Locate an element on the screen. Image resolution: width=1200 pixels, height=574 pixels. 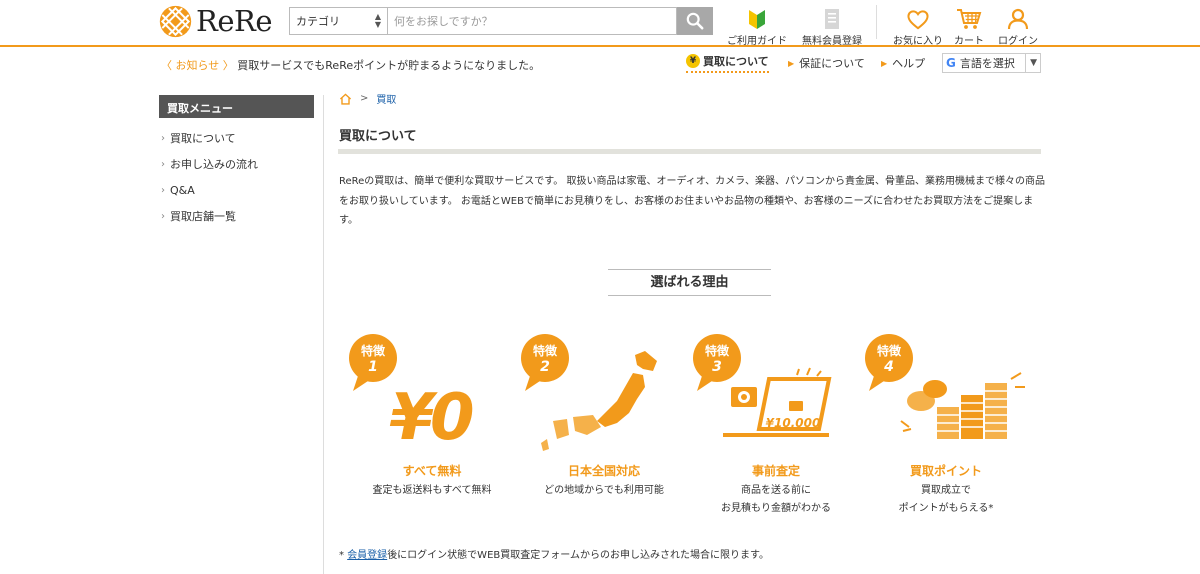
sidebar-item-about: › 買取について is located at coordinates (236, 138).